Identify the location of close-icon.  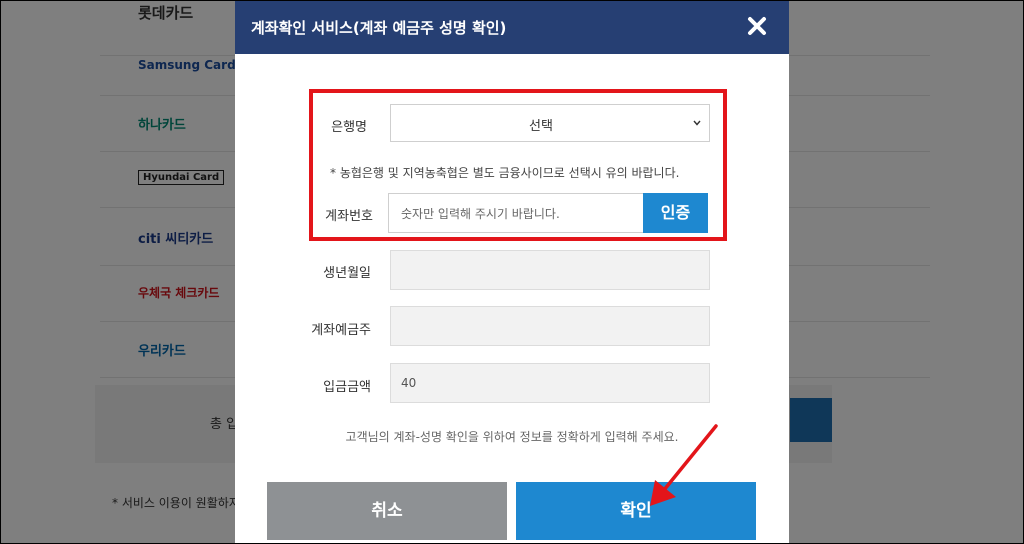
(757, 26).